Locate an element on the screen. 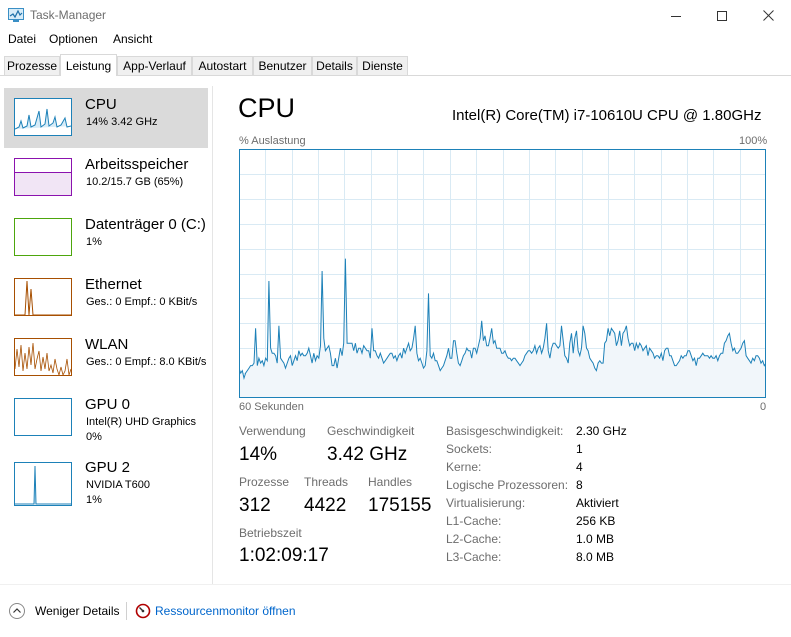  tab-autostart: Autostart is located at coordinates (222, 65).